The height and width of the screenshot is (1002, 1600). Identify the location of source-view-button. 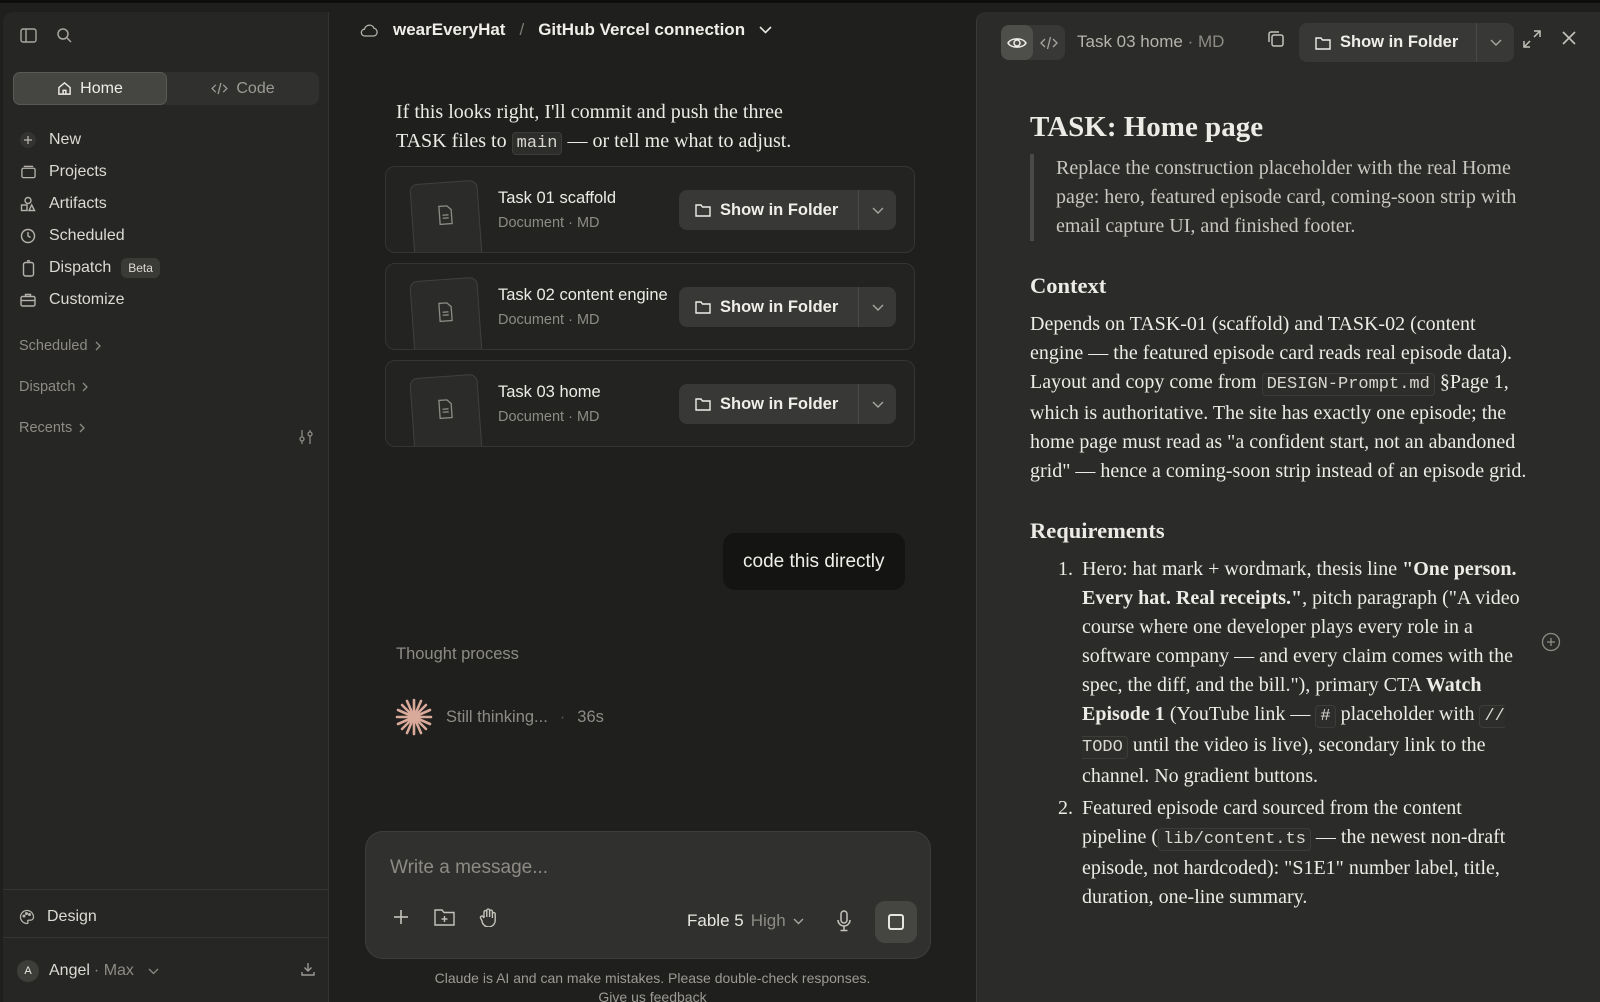
(1049, 42).